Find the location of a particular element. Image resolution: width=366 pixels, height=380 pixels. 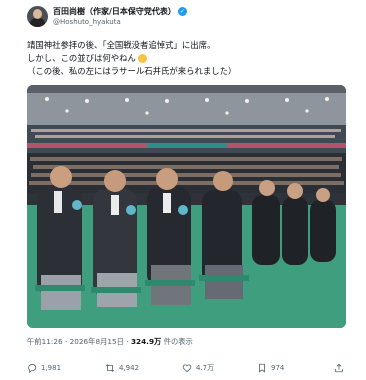

post-line-1: 靖国神社参拝の後、「全国戦没者追悼式」に出席。 is located at coordinates (121, 45).